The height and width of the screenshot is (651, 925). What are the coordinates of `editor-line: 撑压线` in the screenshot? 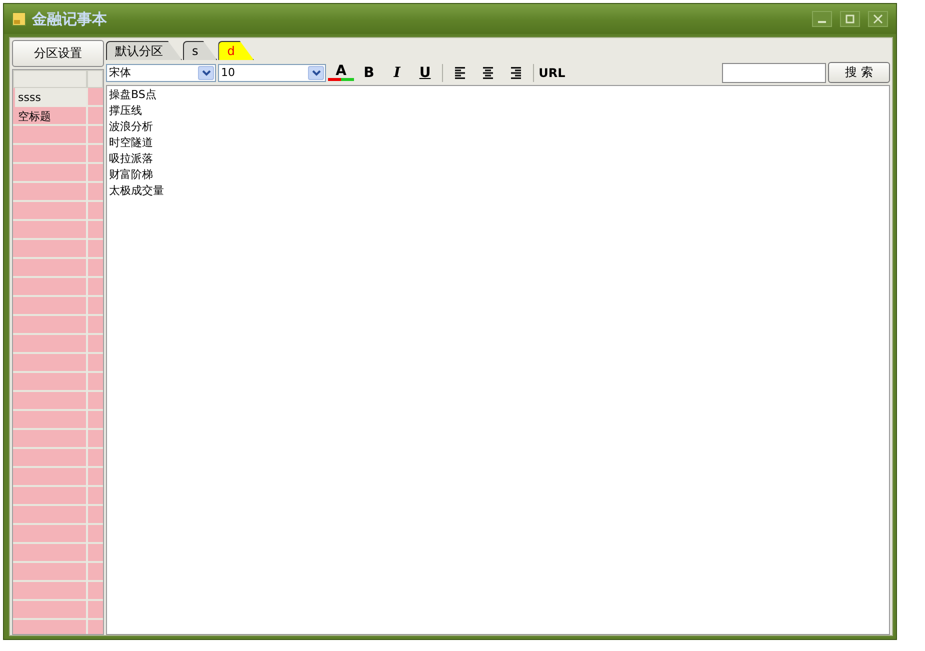 It's located at (126, 111).